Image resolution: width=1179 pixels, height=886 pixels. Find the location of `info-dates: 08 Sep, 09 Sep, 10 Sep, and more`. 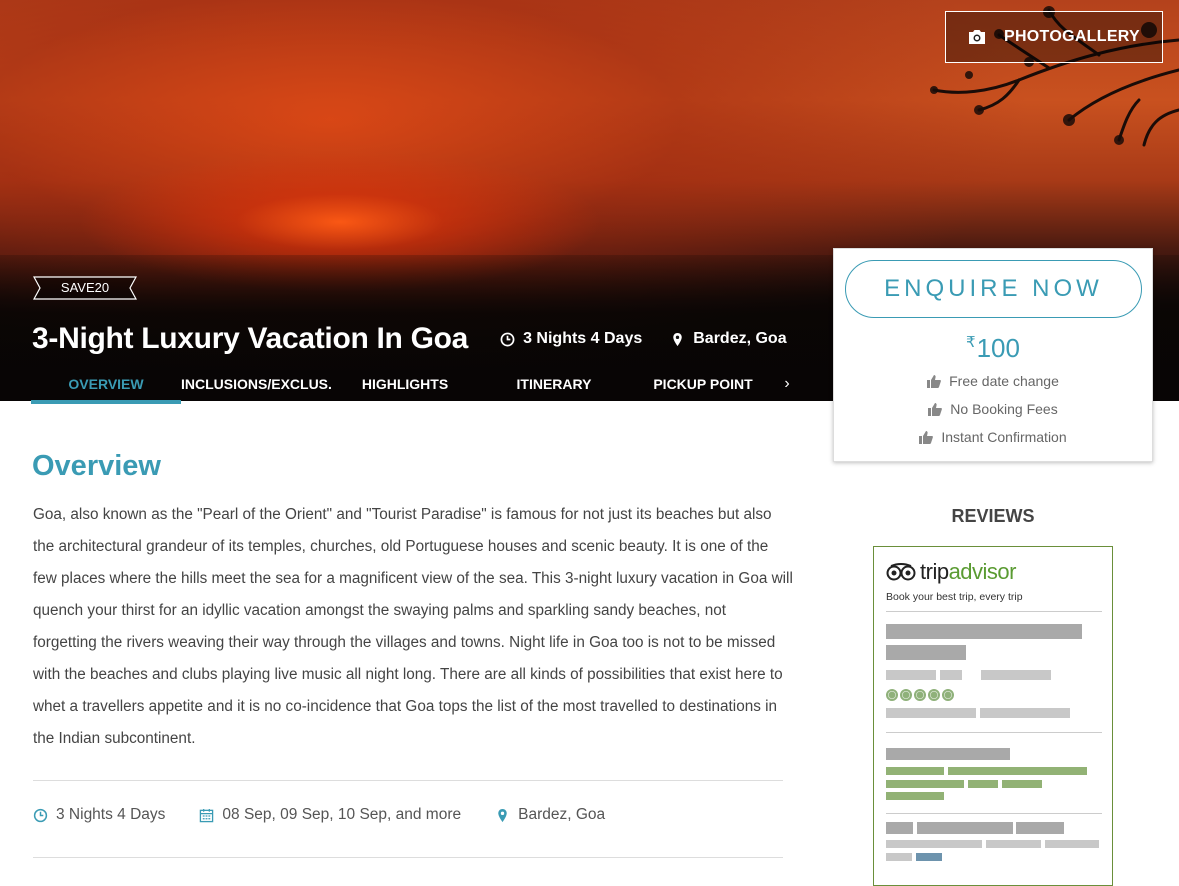

info-dates: 08 Sep, 09 Sep, 10 Sep, and more is located at coordinates (330, 815).